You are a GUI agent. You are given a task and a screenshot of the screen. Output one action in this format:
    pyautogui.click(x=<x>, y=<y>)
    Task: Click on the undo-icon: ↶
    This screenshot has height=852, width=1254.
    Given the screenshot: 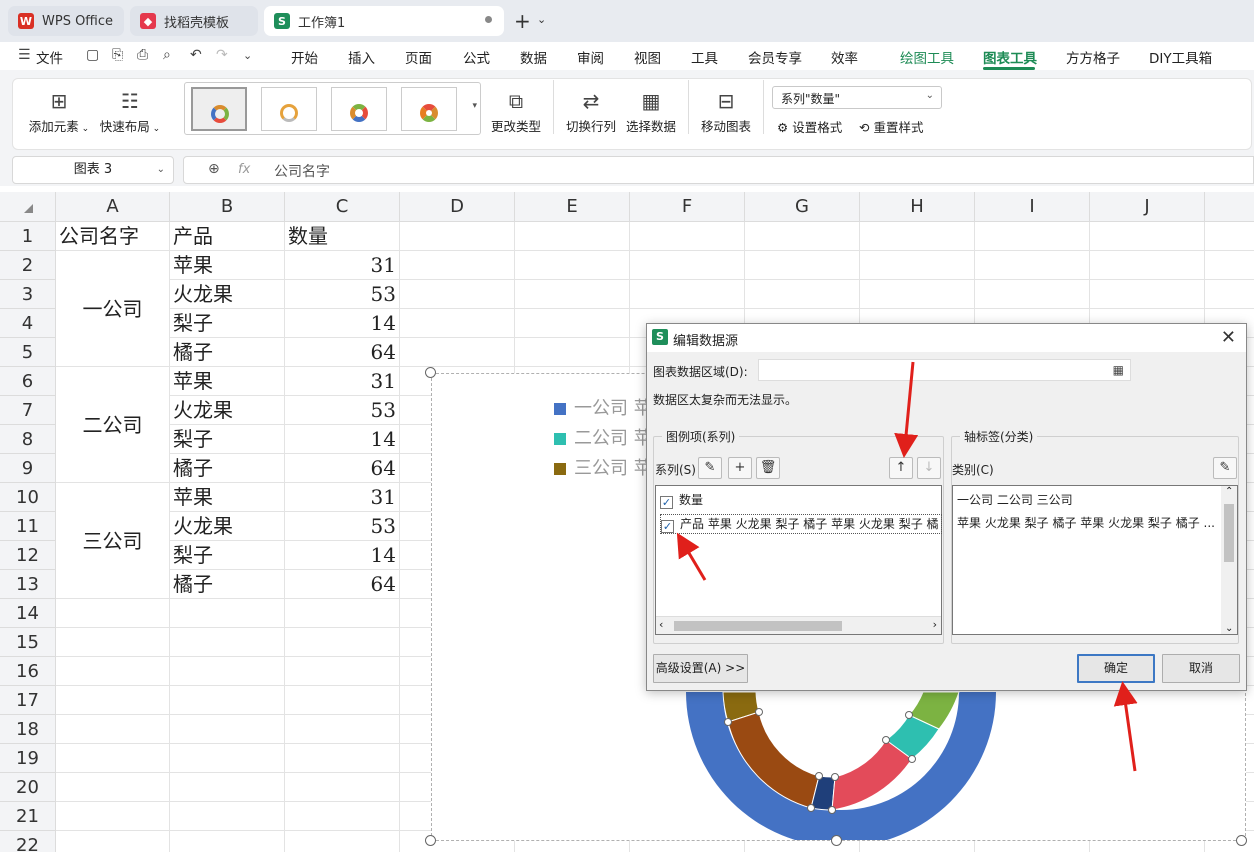 What is the action you would take?
    pyautogui.click(x=196, y=55)
    